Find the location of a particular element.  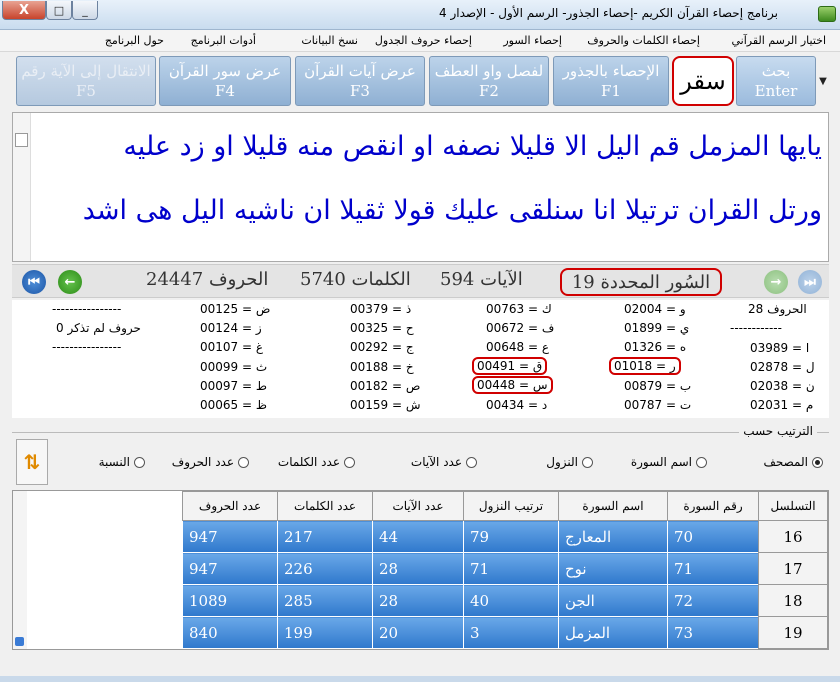

show-surahs-key: F4 is located at coordinates (225, 91).